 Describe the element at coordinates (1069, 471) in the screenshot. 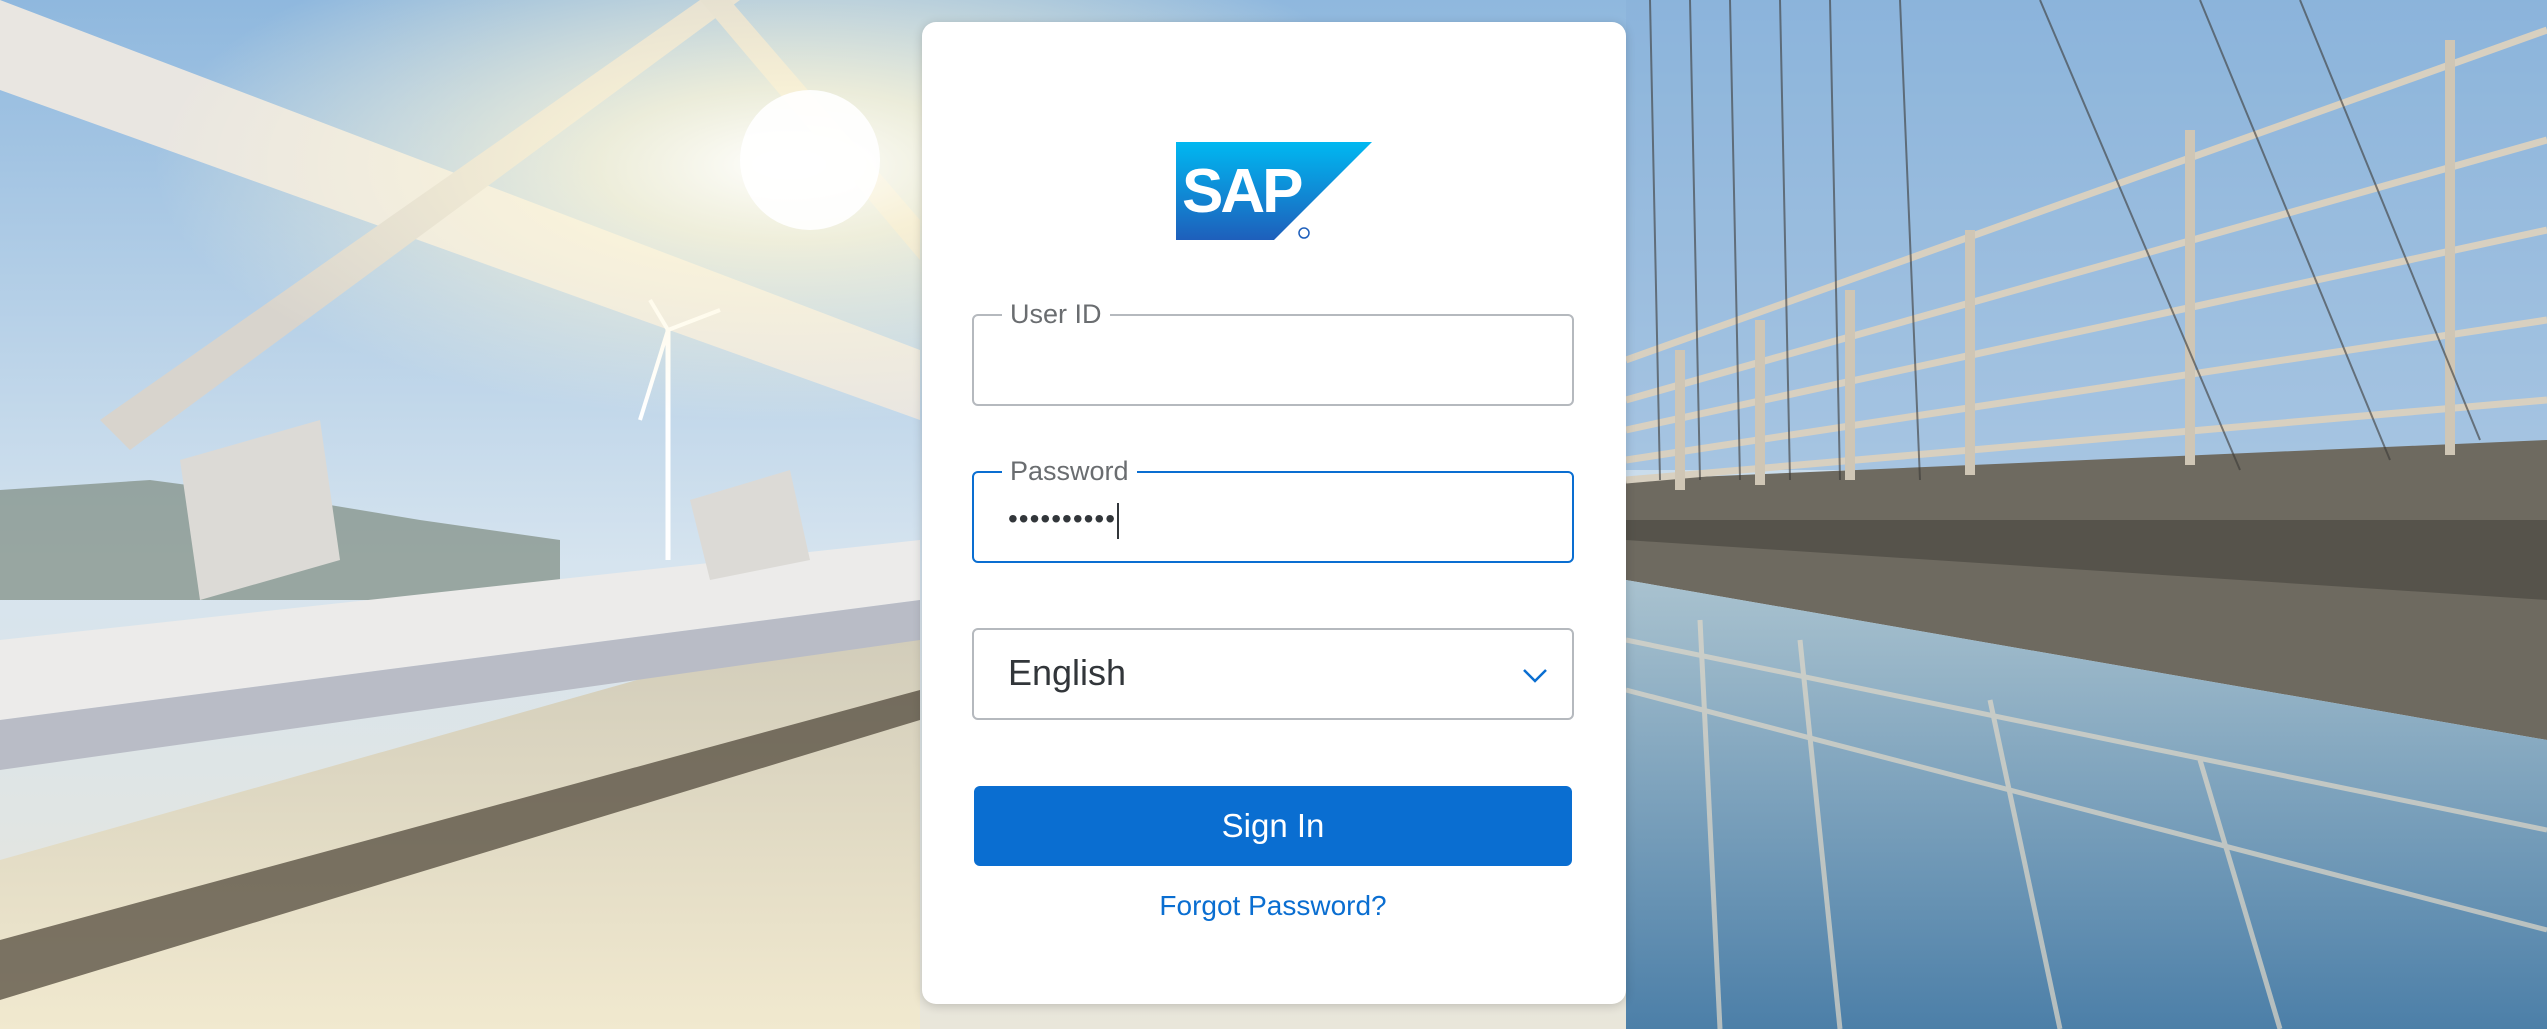

I see `password-label: Password` at that location.